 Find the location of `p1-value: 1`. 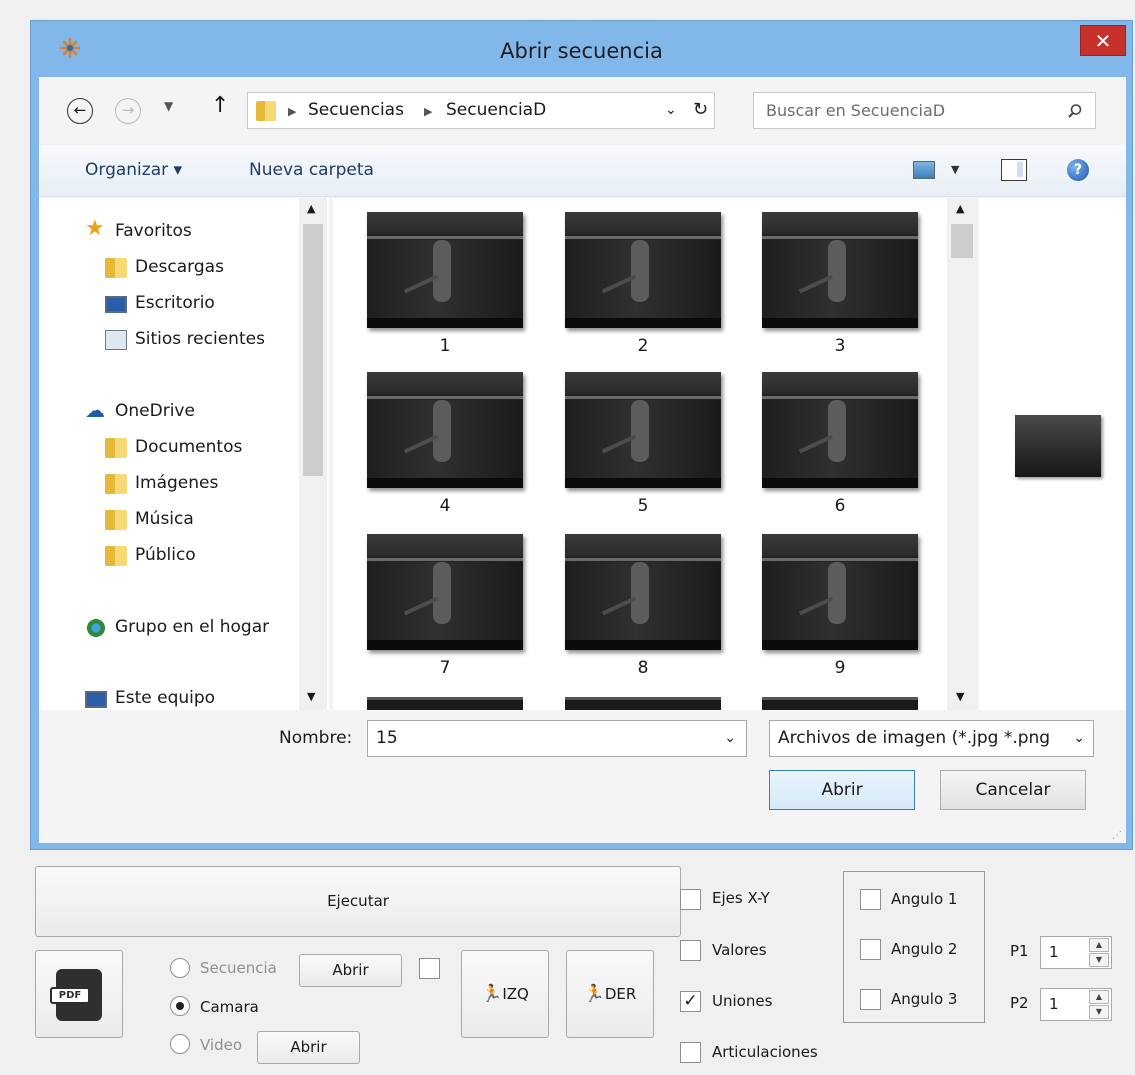

p1-value: 1 is located at coordinates (1054, 952).